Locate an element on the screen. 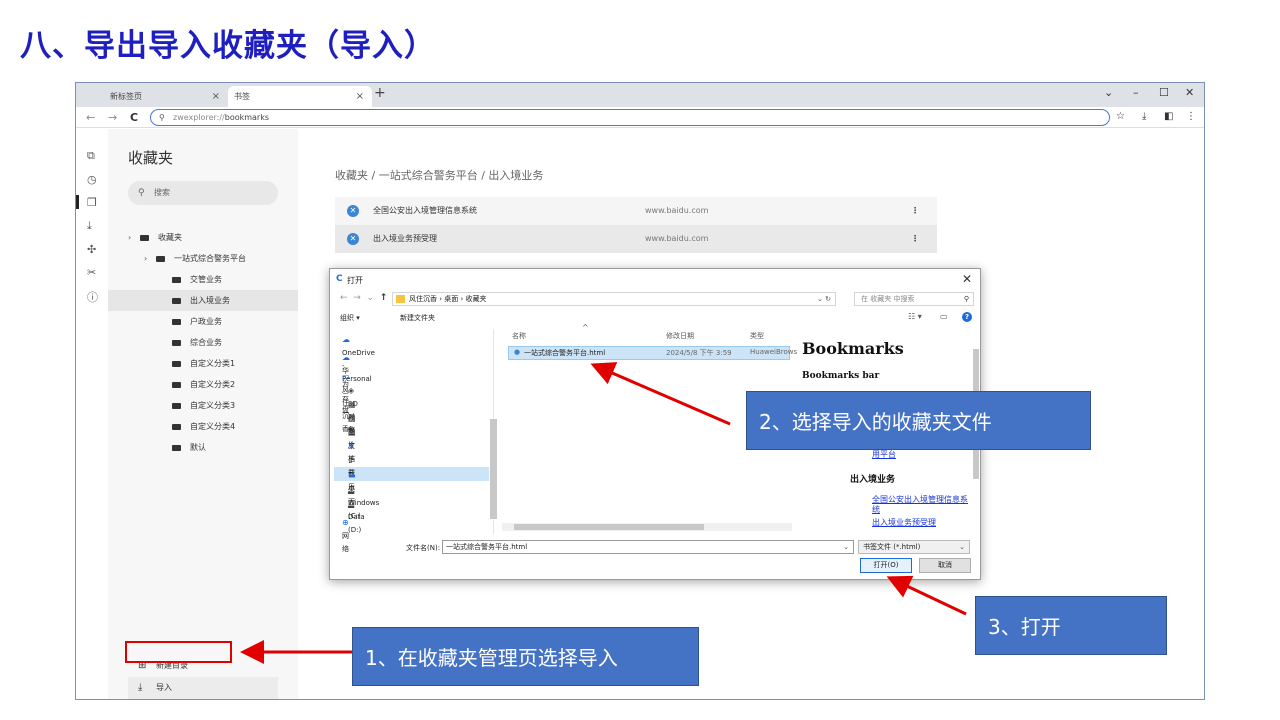 This screenshot has height=720, width=1280. new-tab-button: + is located at coordinates (380, 93).